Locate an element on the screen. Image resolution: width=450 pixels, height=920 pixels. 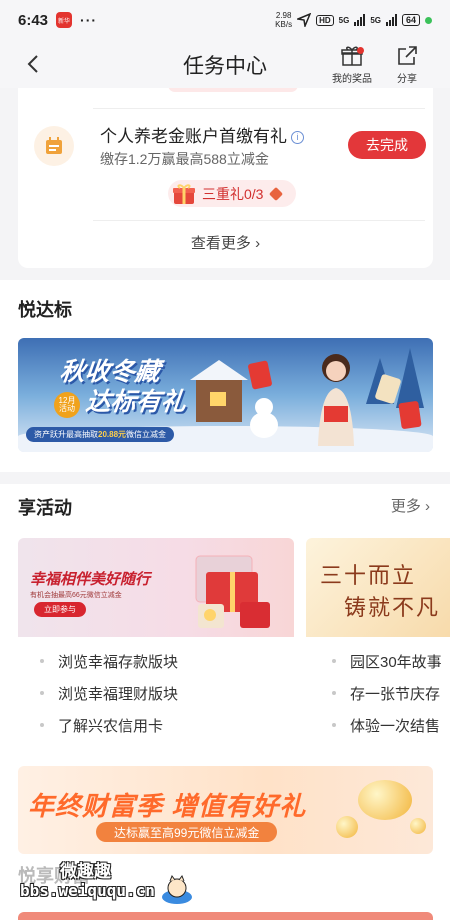
view-more-label: 查看更多 is located at coordinates (220, 243).